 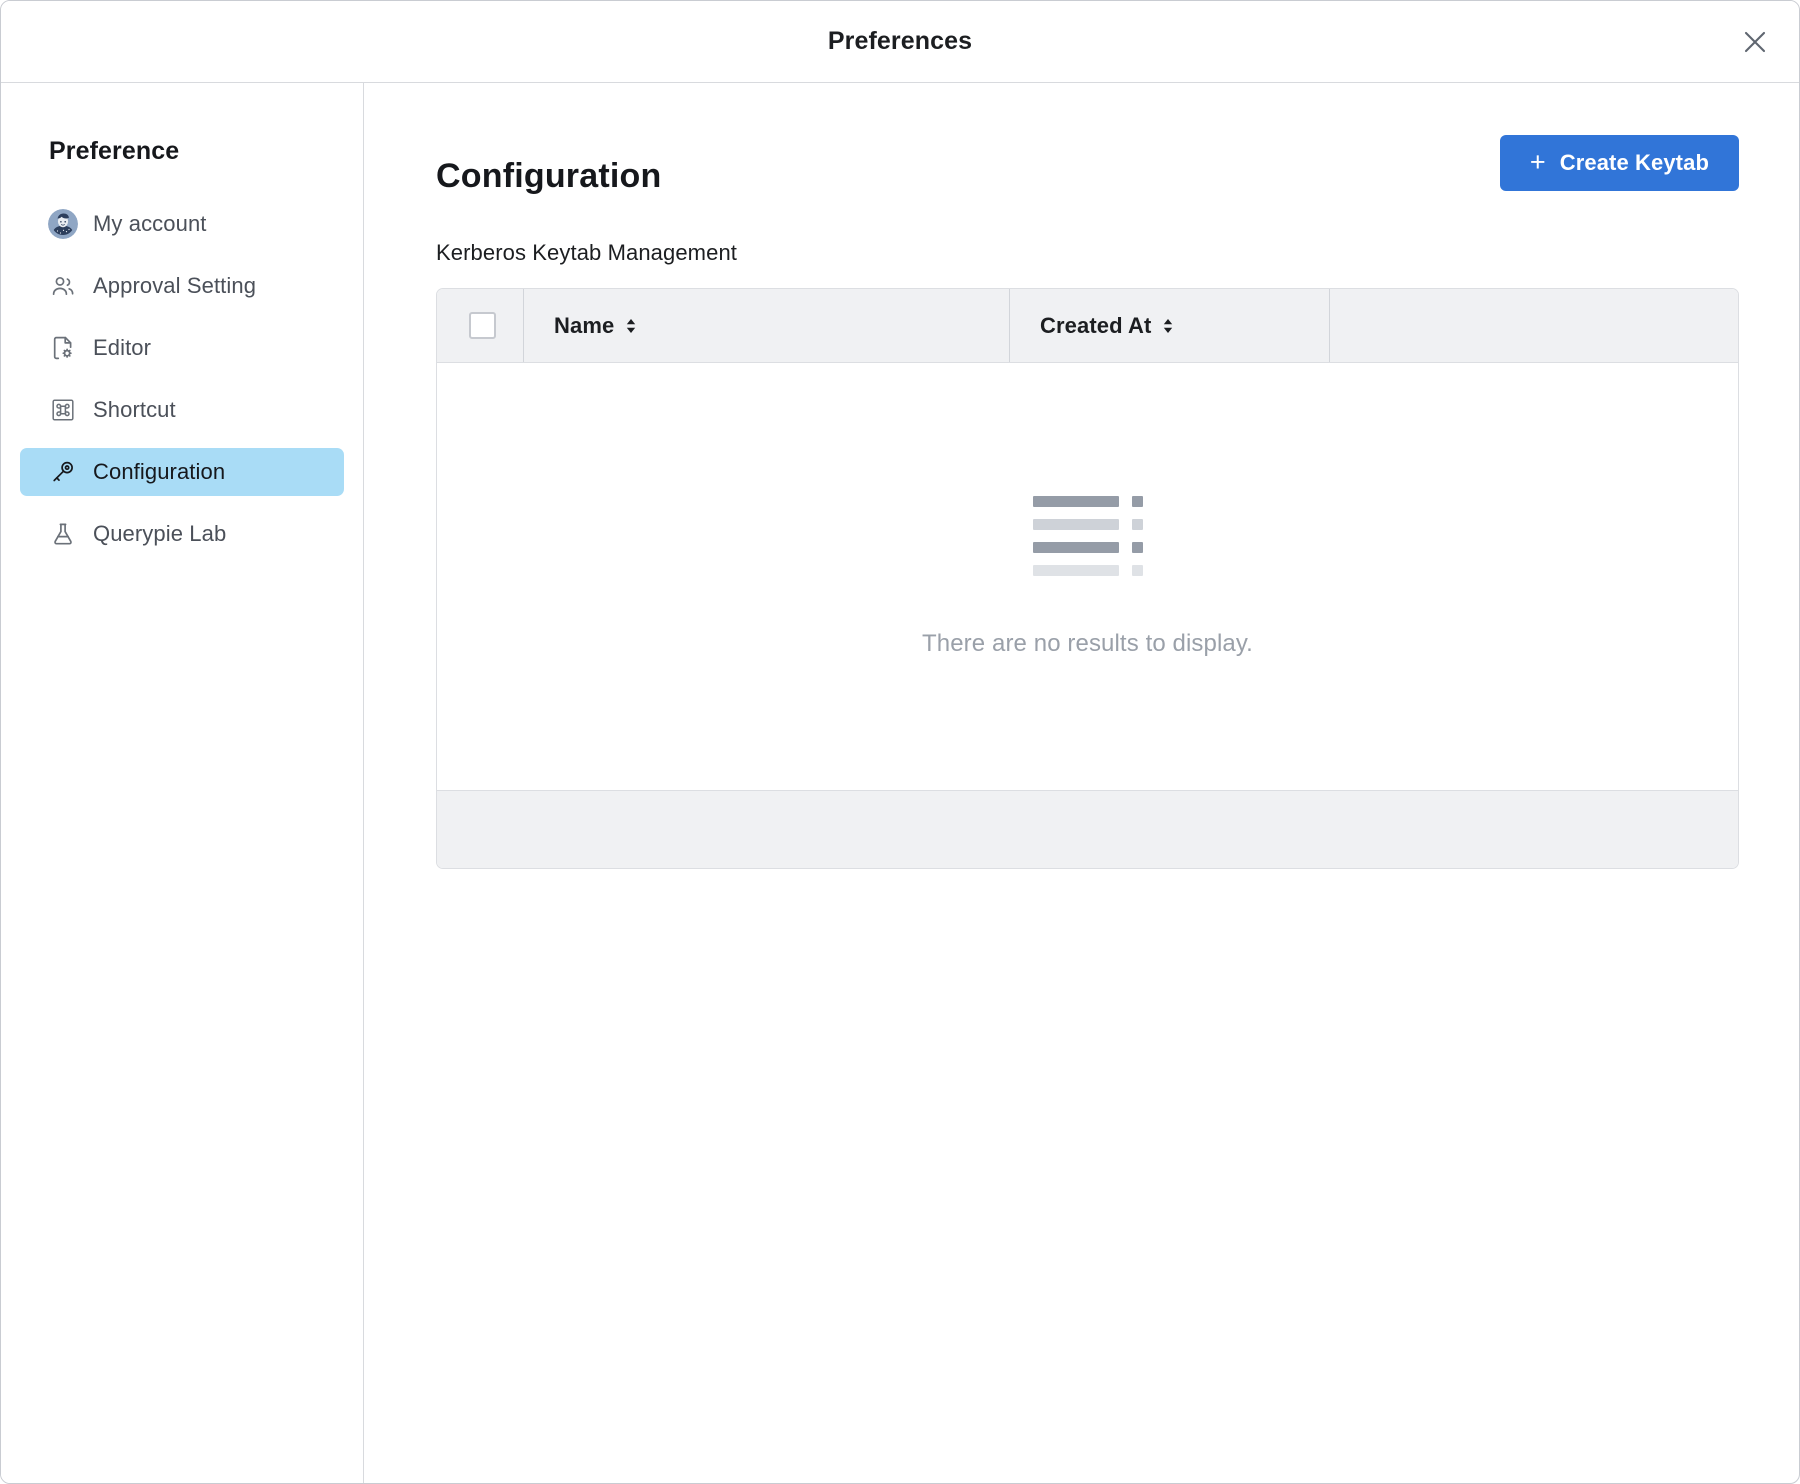 I want to click on sidebar-item-label: Editor, so click(x=122, y=347).